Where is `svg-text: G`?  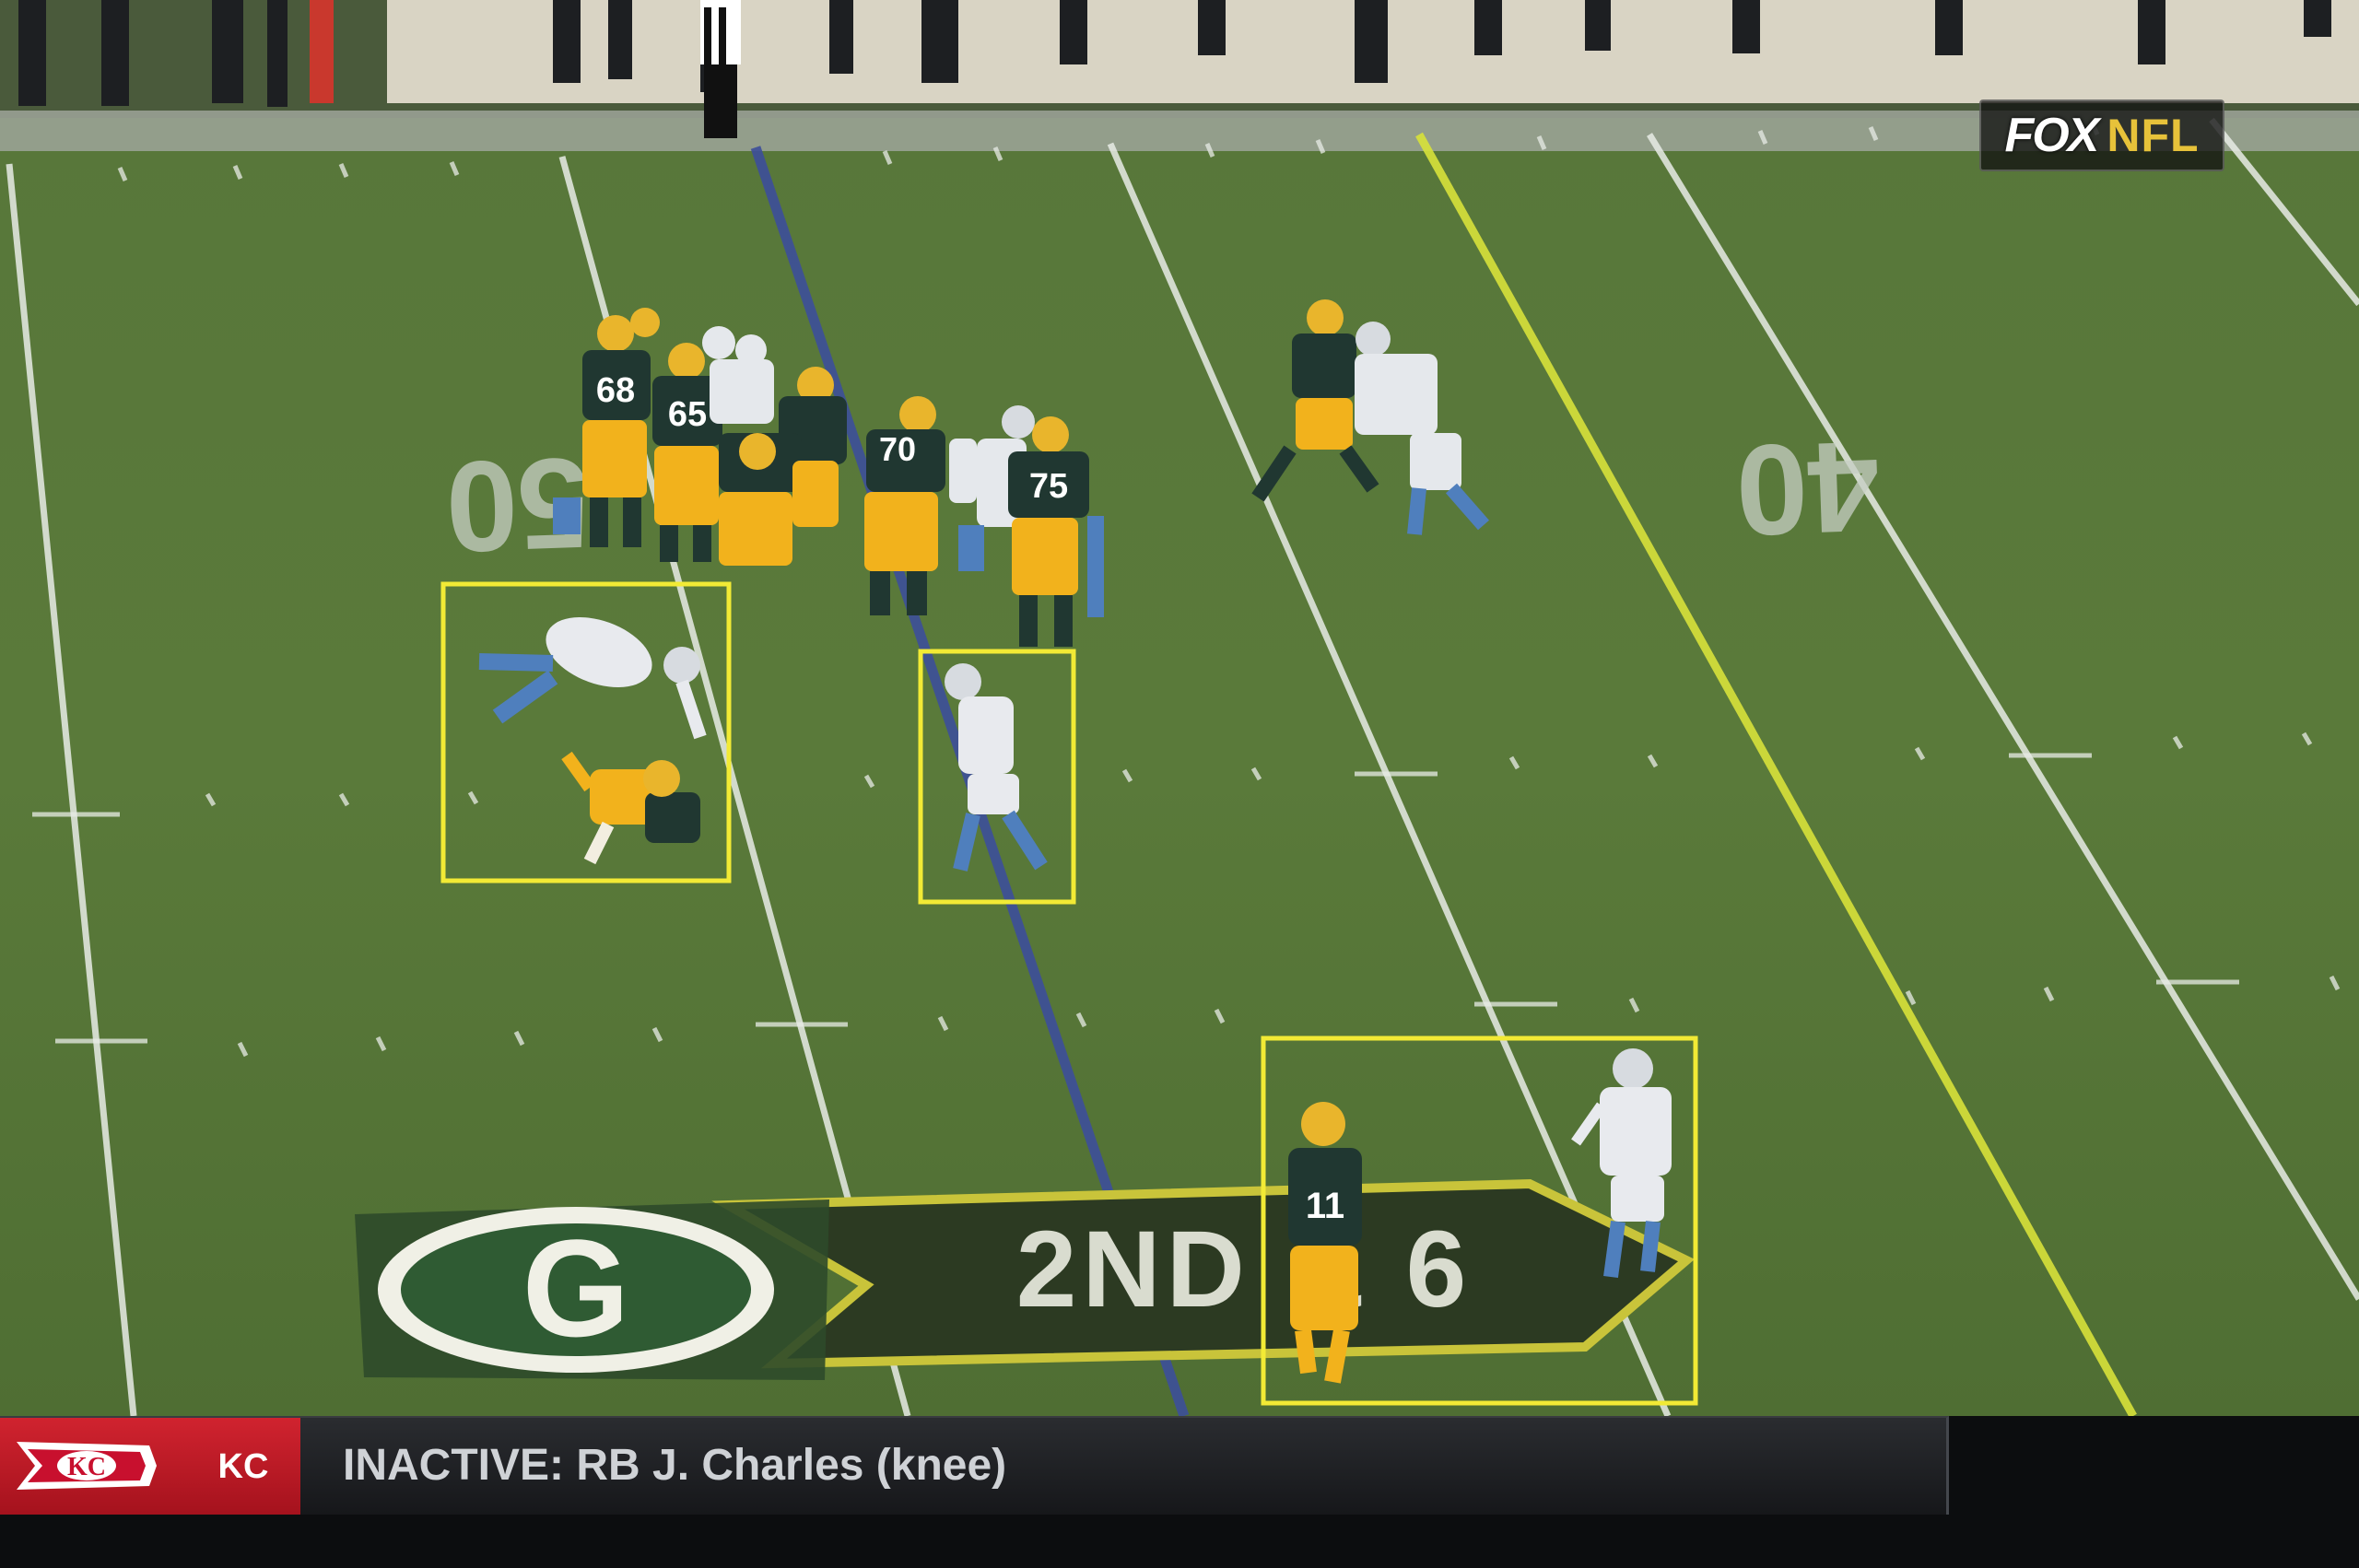
svg-text: G is located at coordinates (576, 1288).